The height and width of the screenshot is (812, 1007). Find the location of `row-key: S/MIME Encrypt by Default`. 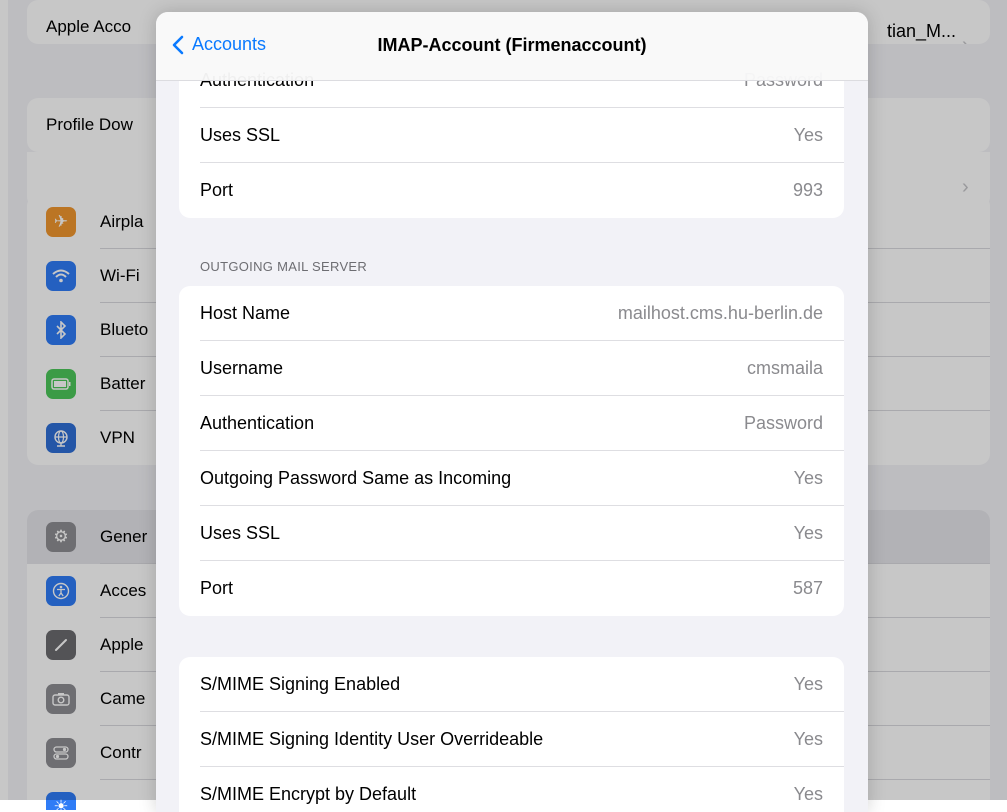

row-key: S/MIME Encrypt by Default is located at coordinates (308, 794).